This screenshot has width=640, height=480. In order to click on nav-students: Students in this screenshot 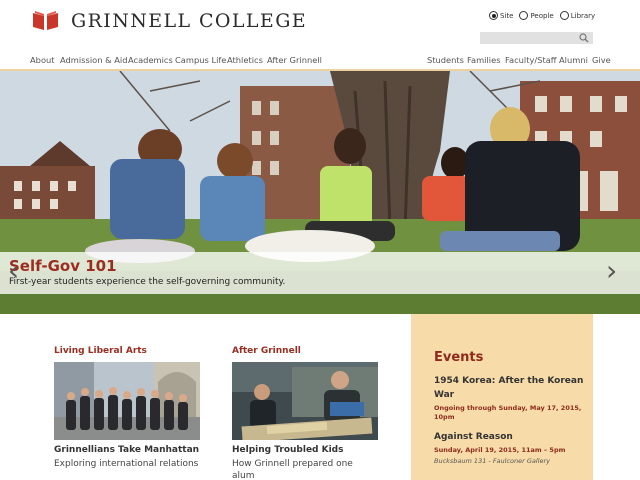, I will do `click(445, 60)`.